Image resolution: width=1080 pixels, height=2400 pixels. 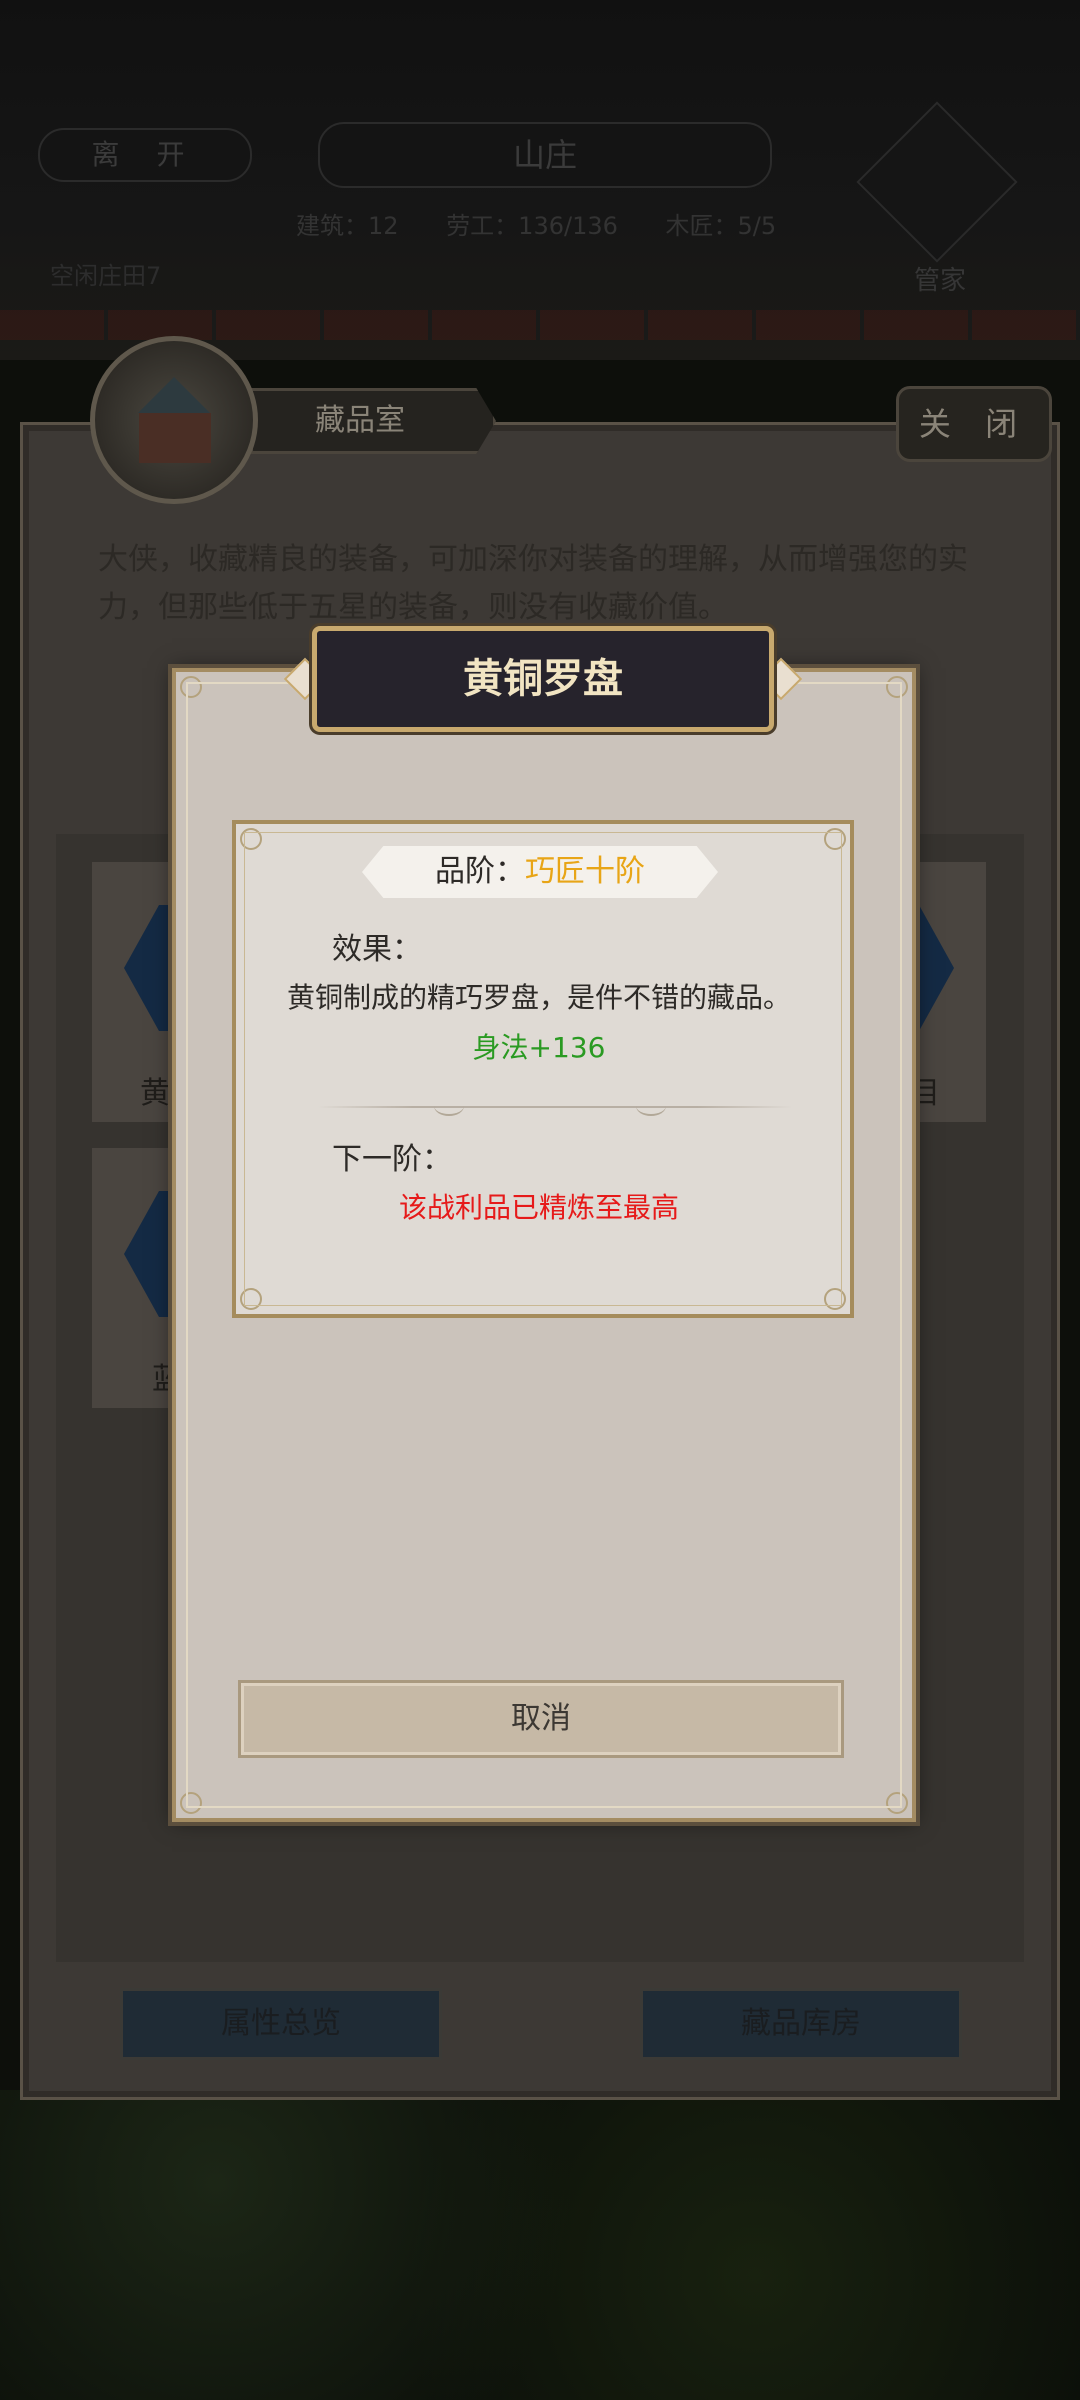 I want to click on section-divider, so click(x=555, y=1107).